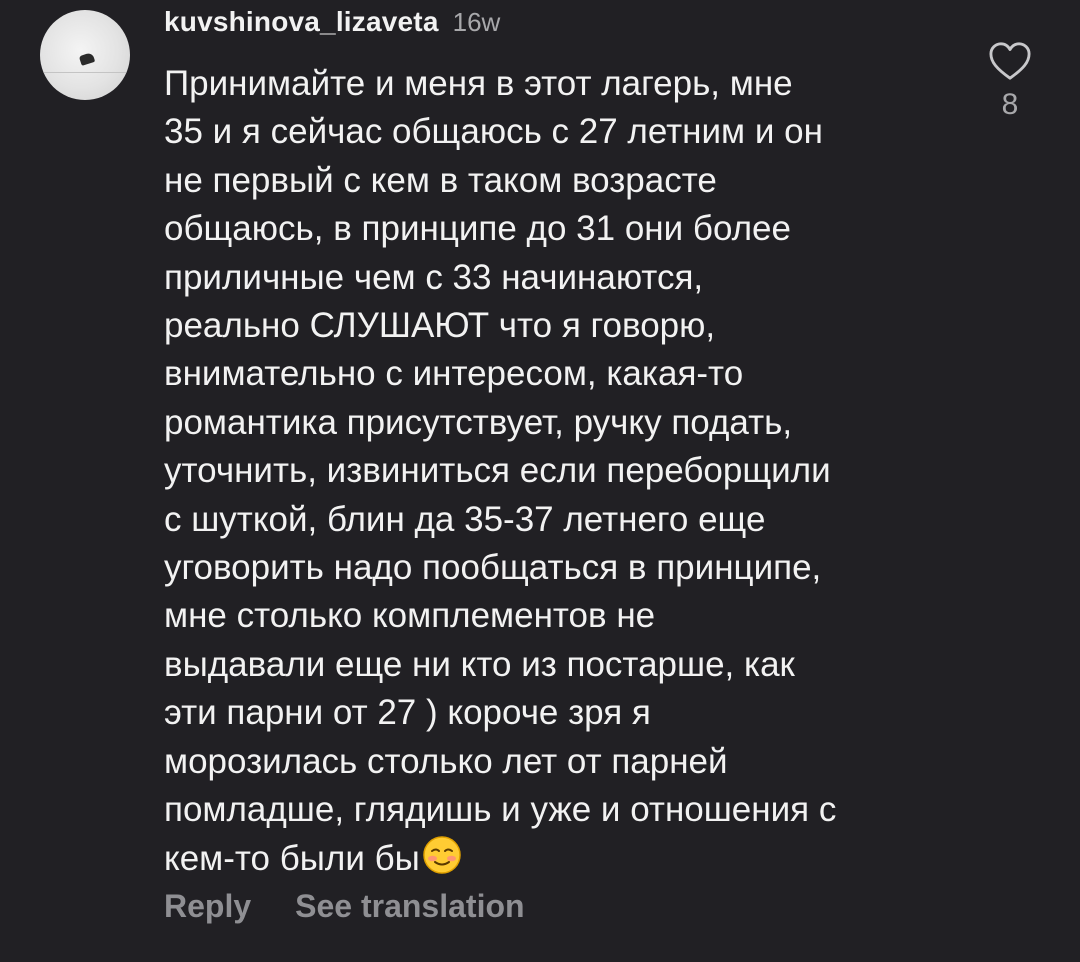 This screenshot has width=1080, height=962. I want to click on like-area: 8, so click(1010, 81).